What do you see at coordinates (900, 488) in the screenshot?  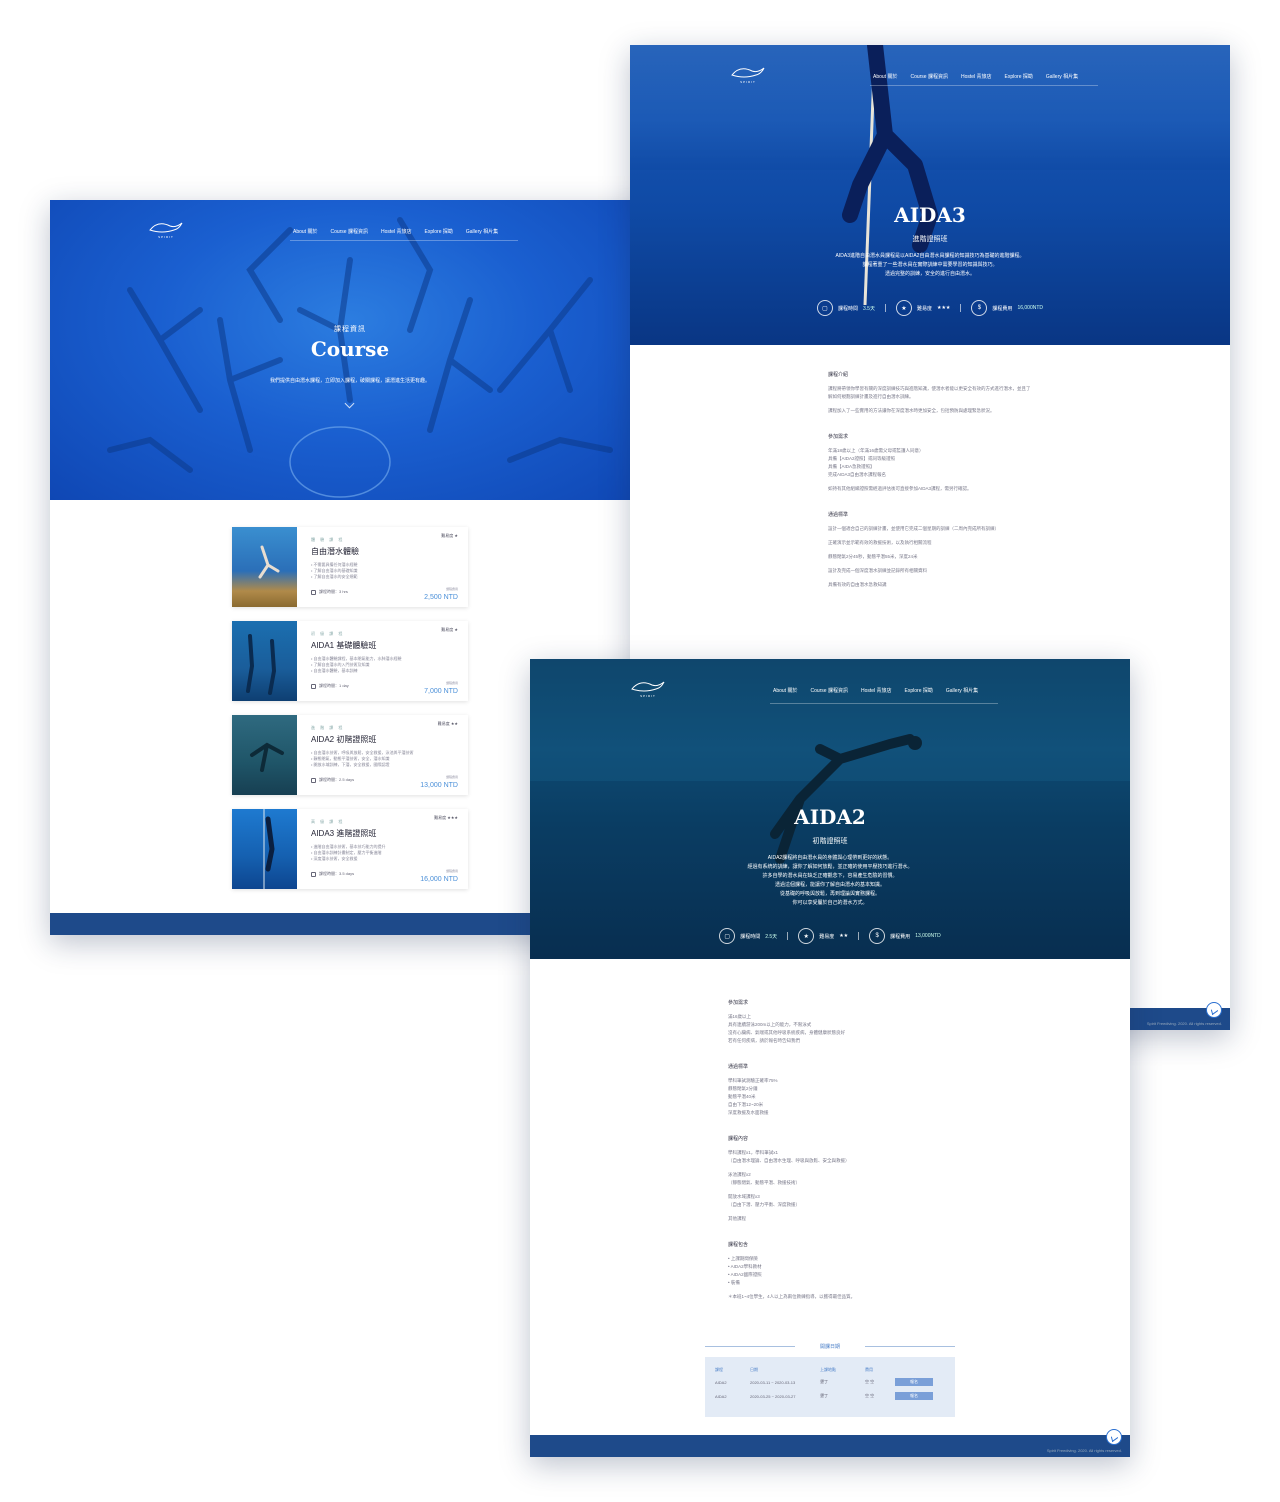 I see `section-text: 如持有其他組織證照需經過評估後可直接參加AIDA3課程，需另行確認。` at bounding box center [900, 488].